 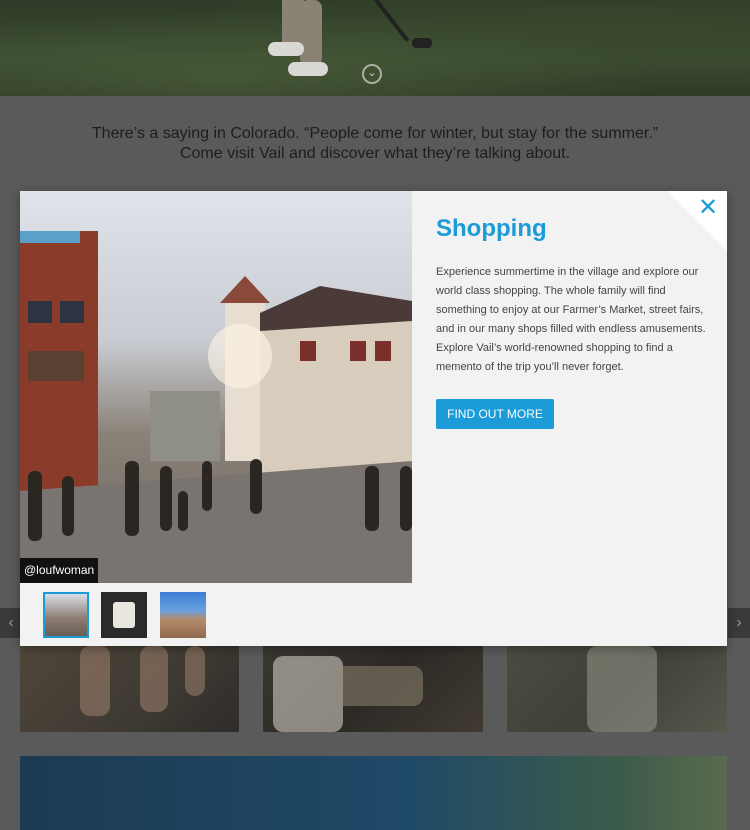 What do you see at coordinates (311, 33) in the screenshot?
I see `golfer-leg` at bounding box center [311, 33].